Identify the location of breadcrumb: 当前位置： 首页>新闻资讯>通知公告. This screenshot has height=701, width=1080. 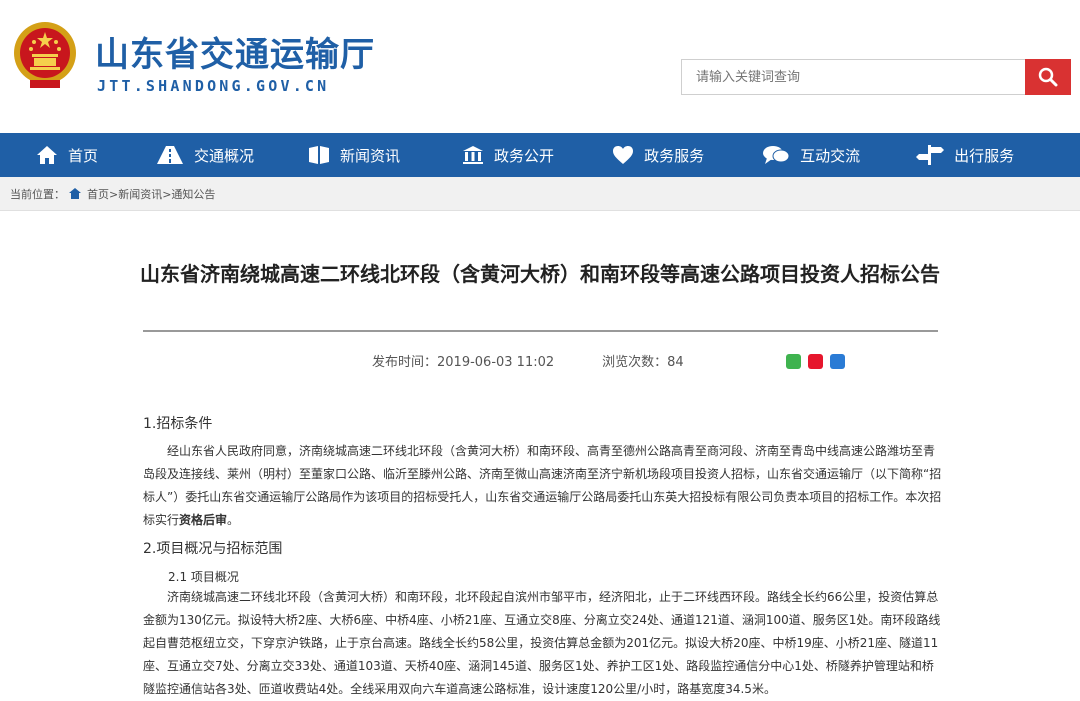
(540, 194).